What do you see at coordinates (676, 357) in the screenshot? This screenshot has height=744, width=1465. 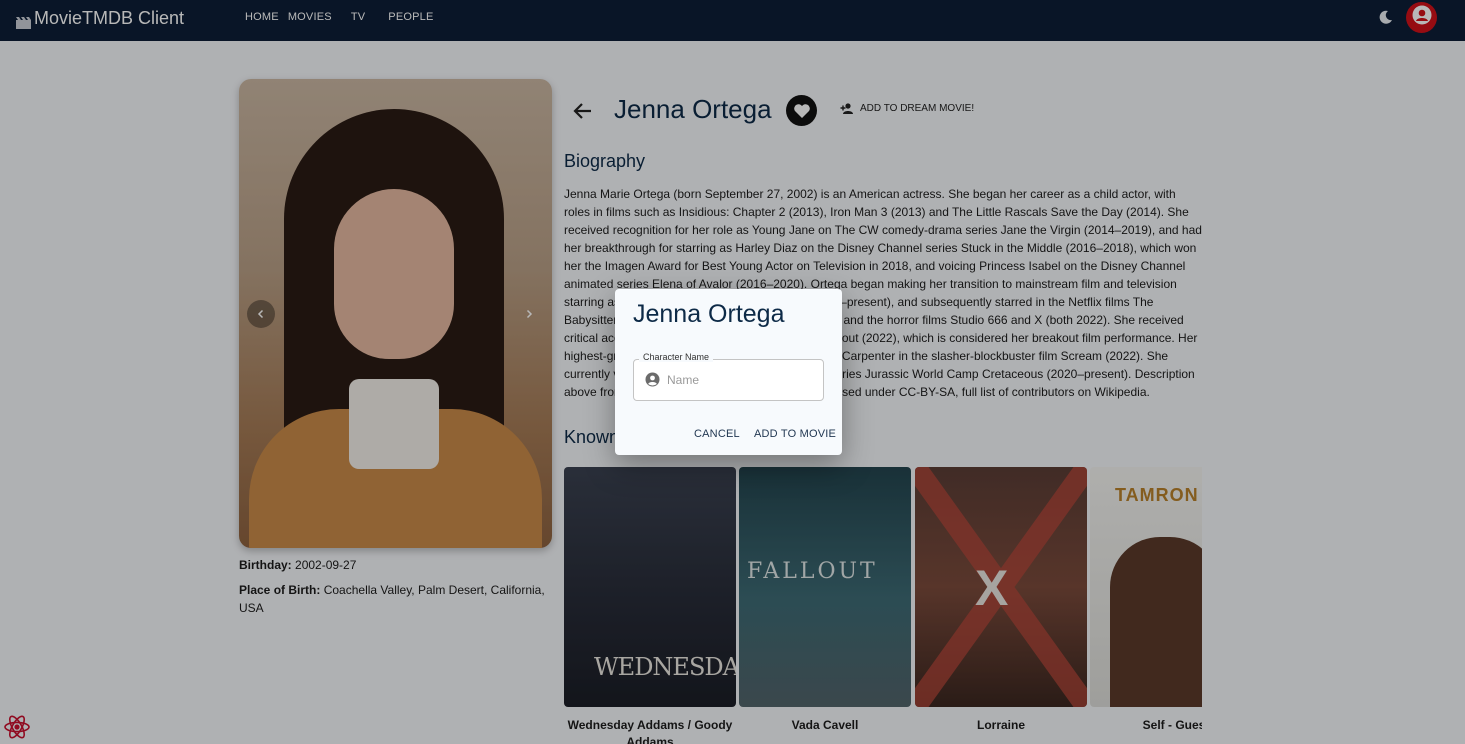 I see `character-name-label: Character Name` at bounding box center [676, 357].